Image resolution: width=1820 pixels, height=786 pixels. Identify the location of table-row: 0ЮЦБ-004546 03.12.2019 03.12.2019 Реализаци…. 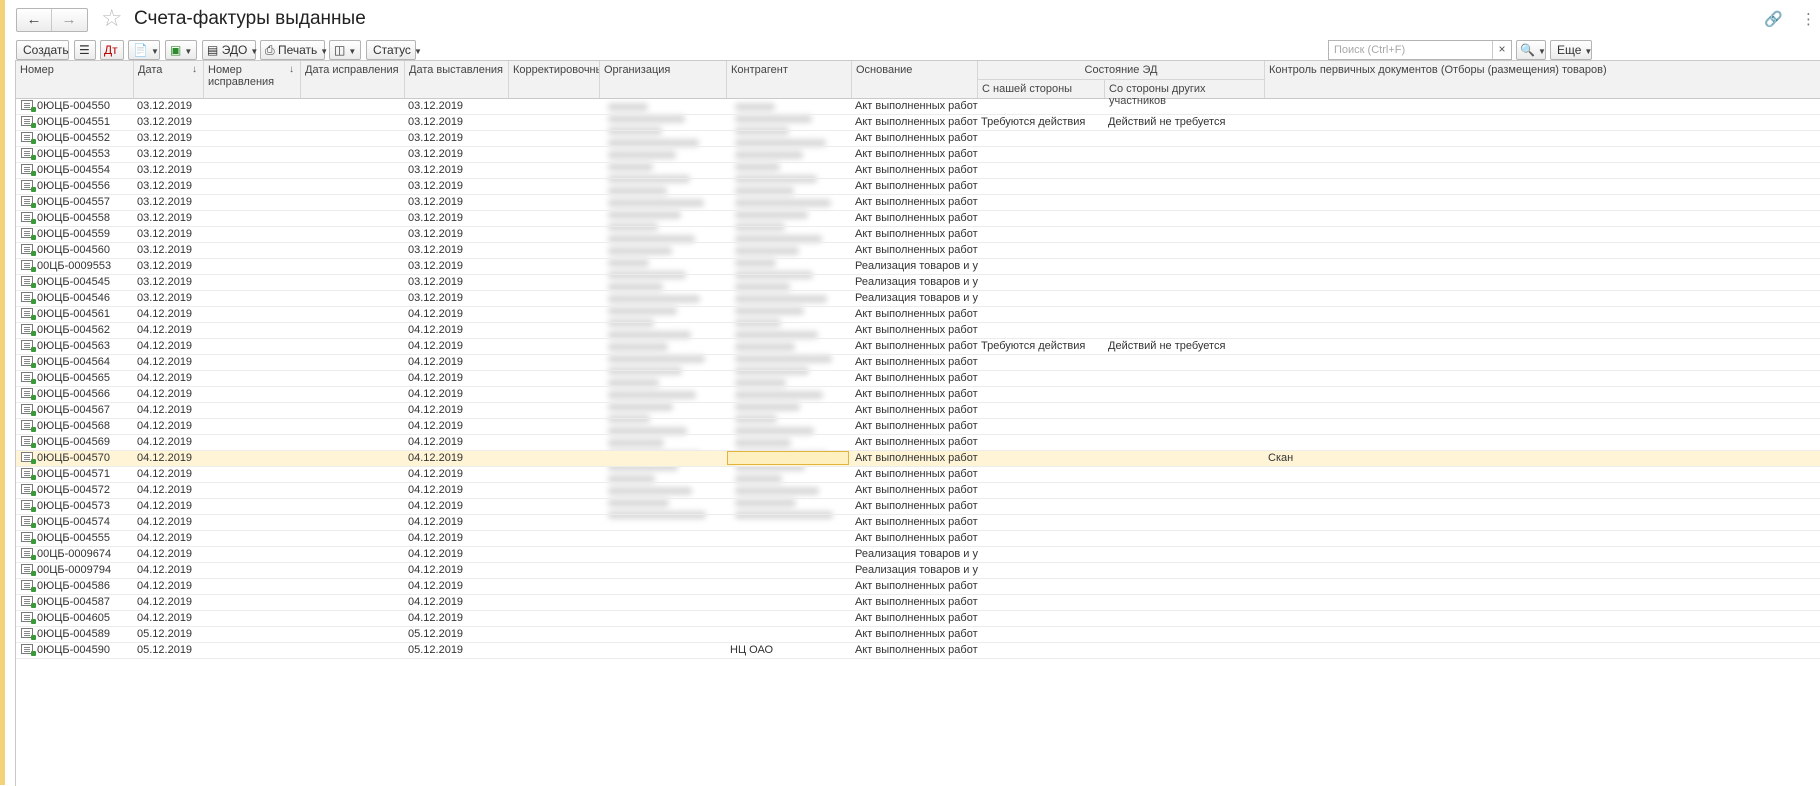
(918, 299).